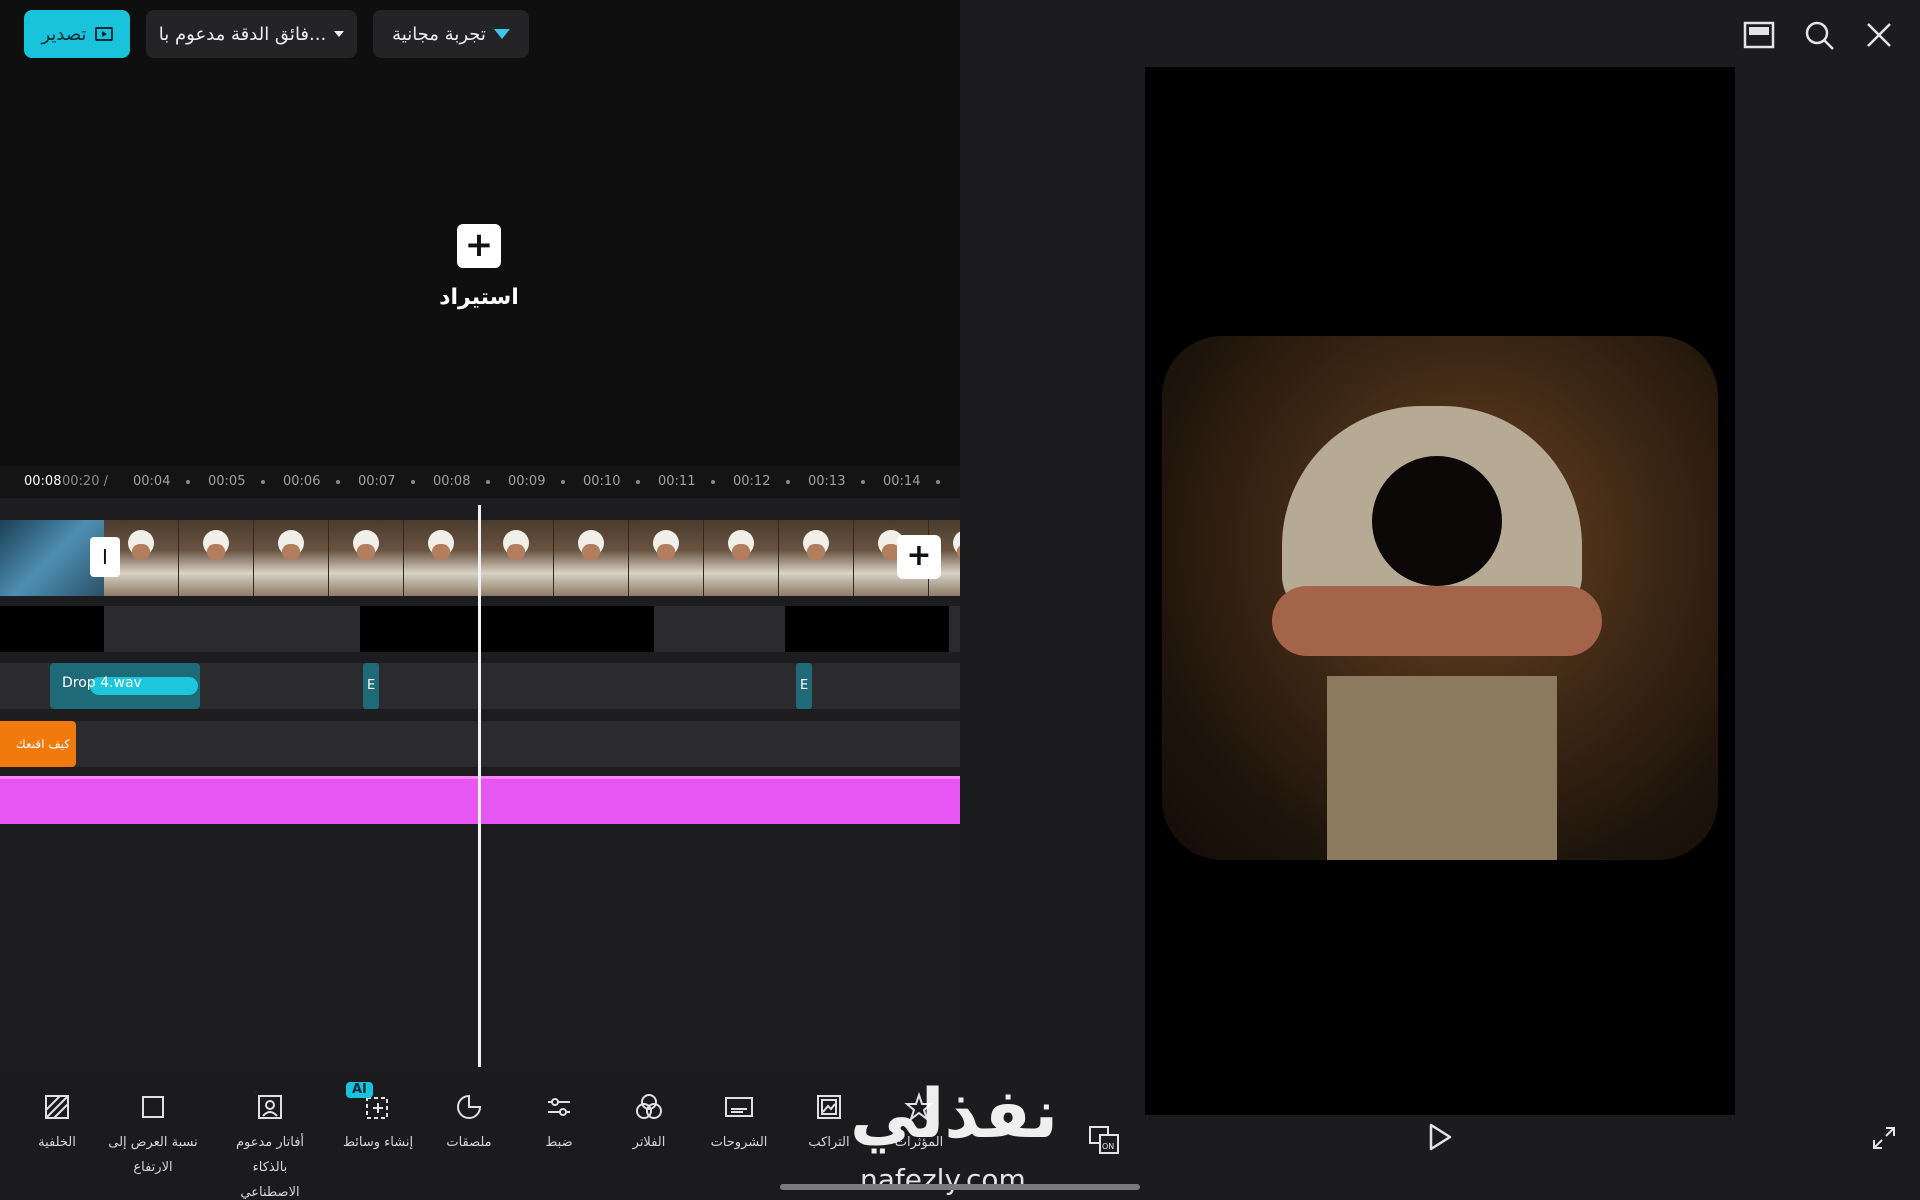 This screenshot has width=1920, height=1200. What do you see at coordinates (649, 1107) in the screenshot?
I see `filters-icon` at bounding box center [649, 1107].